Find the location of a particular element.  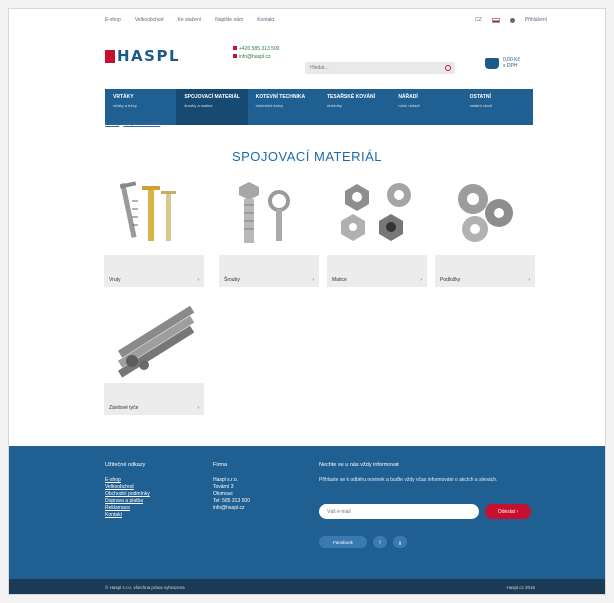

breadcrumb: E-shop › Spojovací materiál is located at coordinates (133, 123).